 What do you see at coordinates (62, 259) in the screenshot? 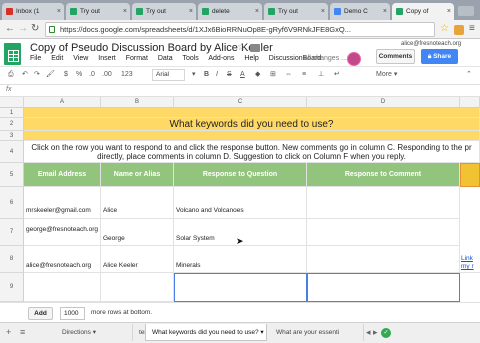
I see `table-row-cell-email: alice@fresnoteach.org` at bounding box center [62, 259].